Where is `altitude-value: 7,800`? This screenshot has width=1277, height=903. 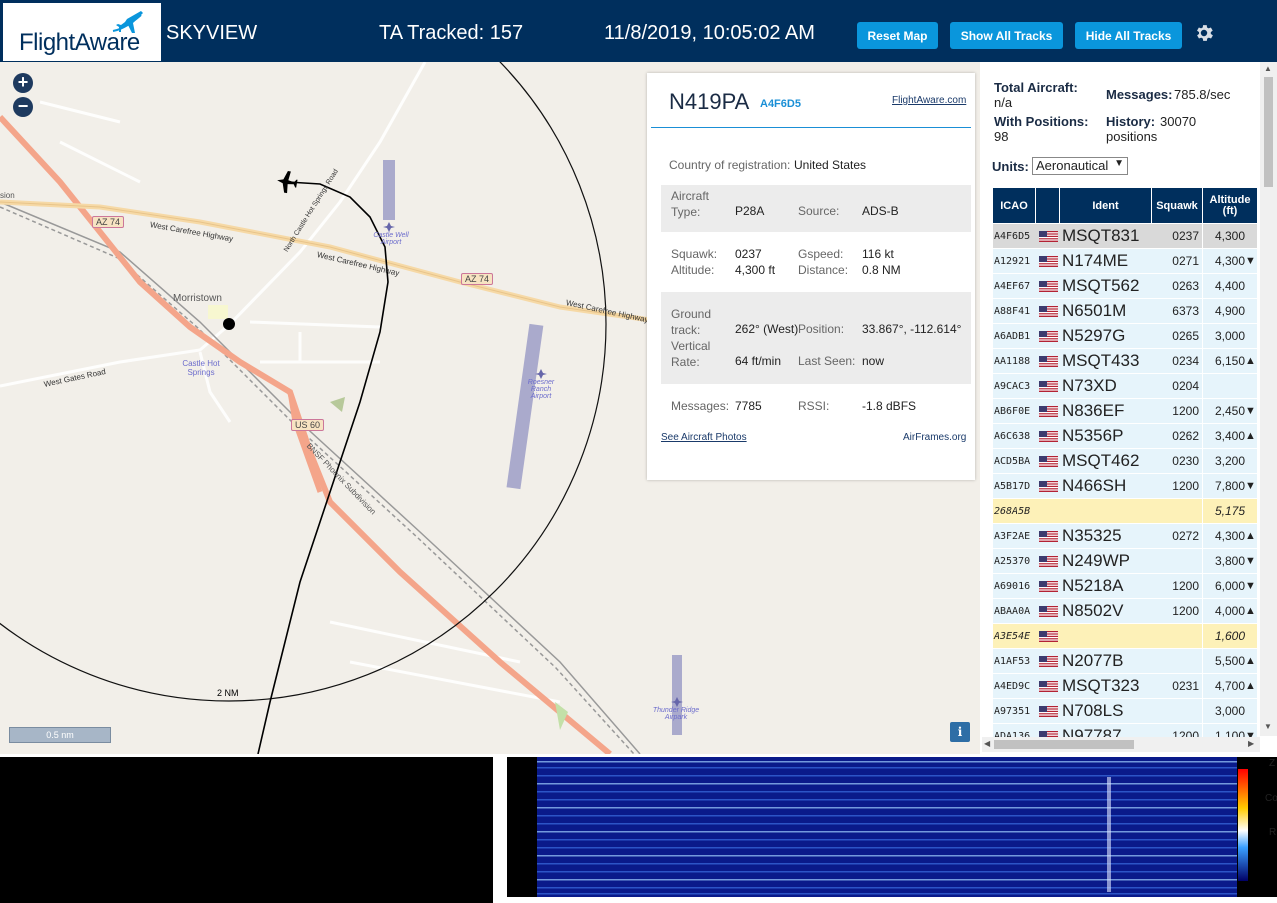 altitude-value: 7,800 is located at coordinates (1229, 486).